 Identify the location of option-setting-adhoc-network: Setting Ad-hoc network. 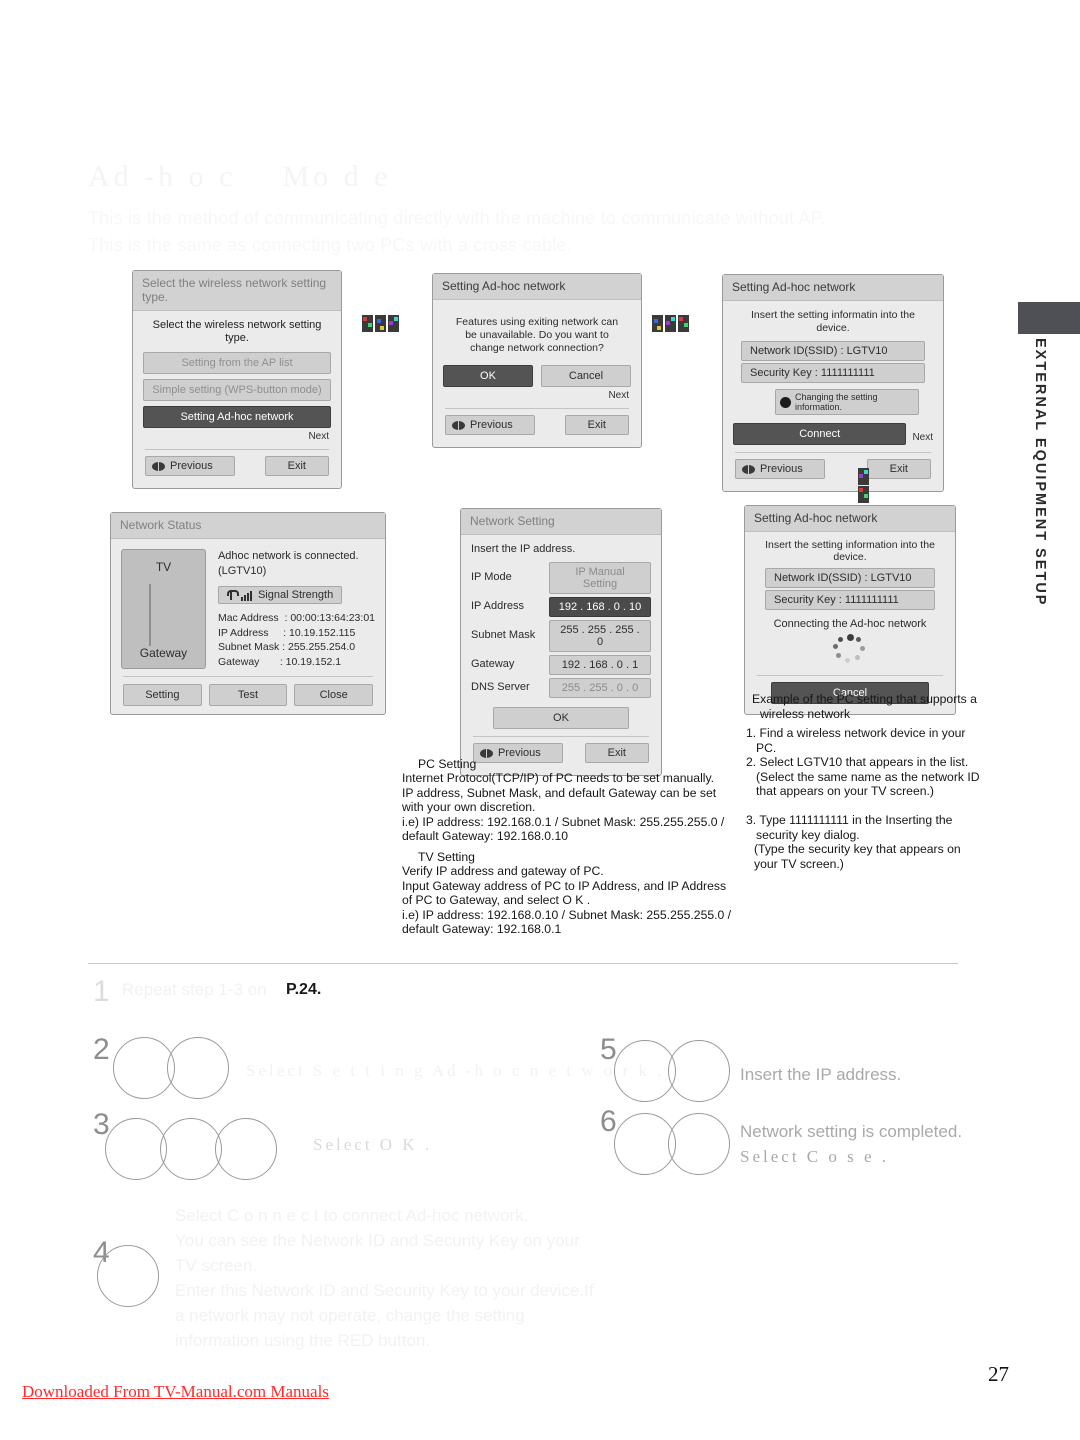
(237, 417).